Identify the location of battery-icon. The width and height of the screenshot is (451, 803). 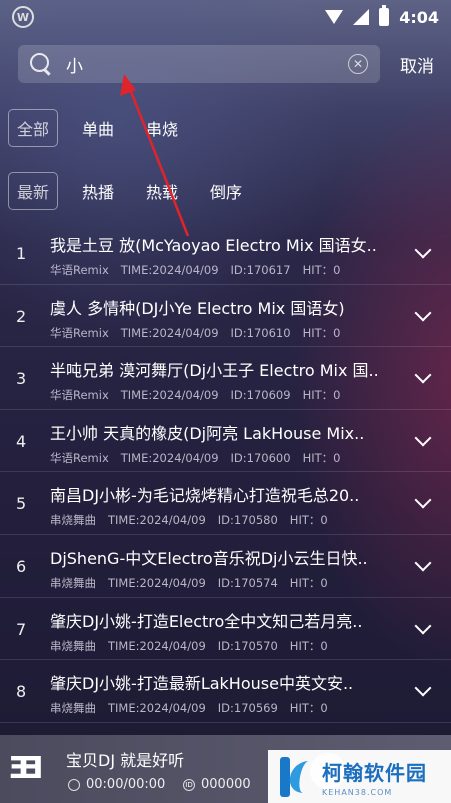
(384, 15).